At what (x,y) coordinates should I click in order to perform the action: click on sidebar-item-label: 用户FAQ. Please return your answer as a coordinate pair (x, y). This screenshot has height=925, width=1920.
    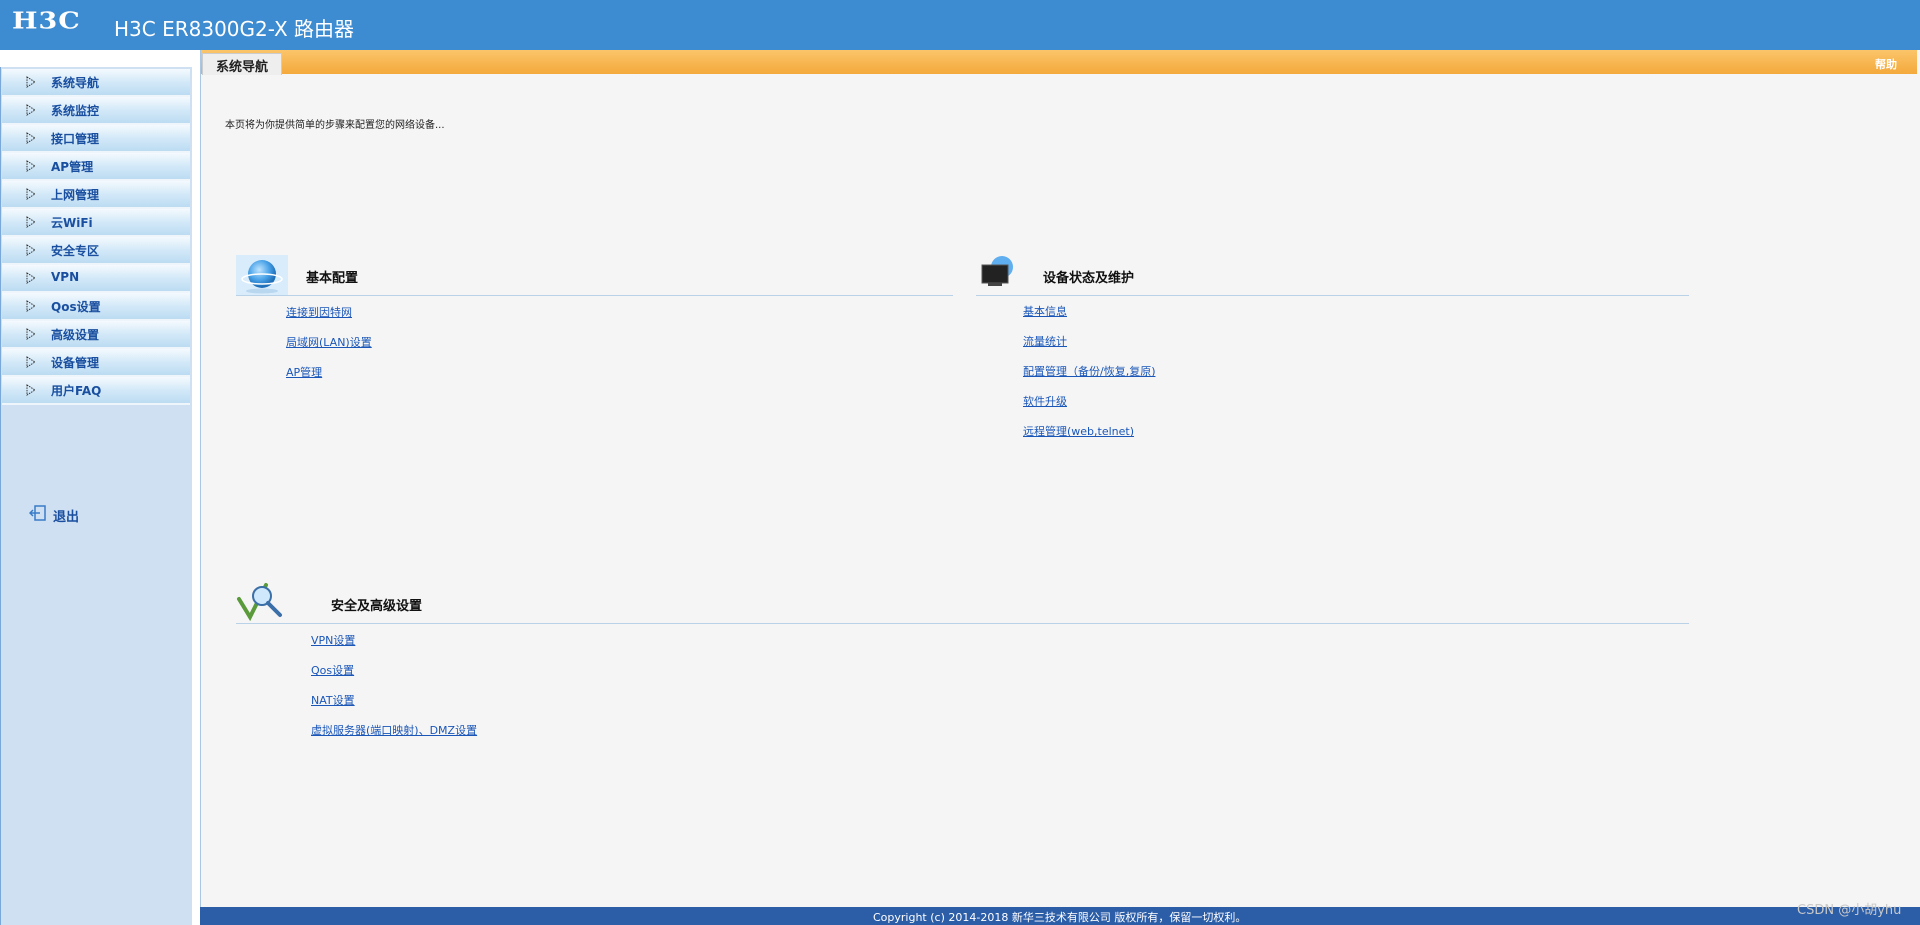
    Looking at the image, I should click on (76, 391).